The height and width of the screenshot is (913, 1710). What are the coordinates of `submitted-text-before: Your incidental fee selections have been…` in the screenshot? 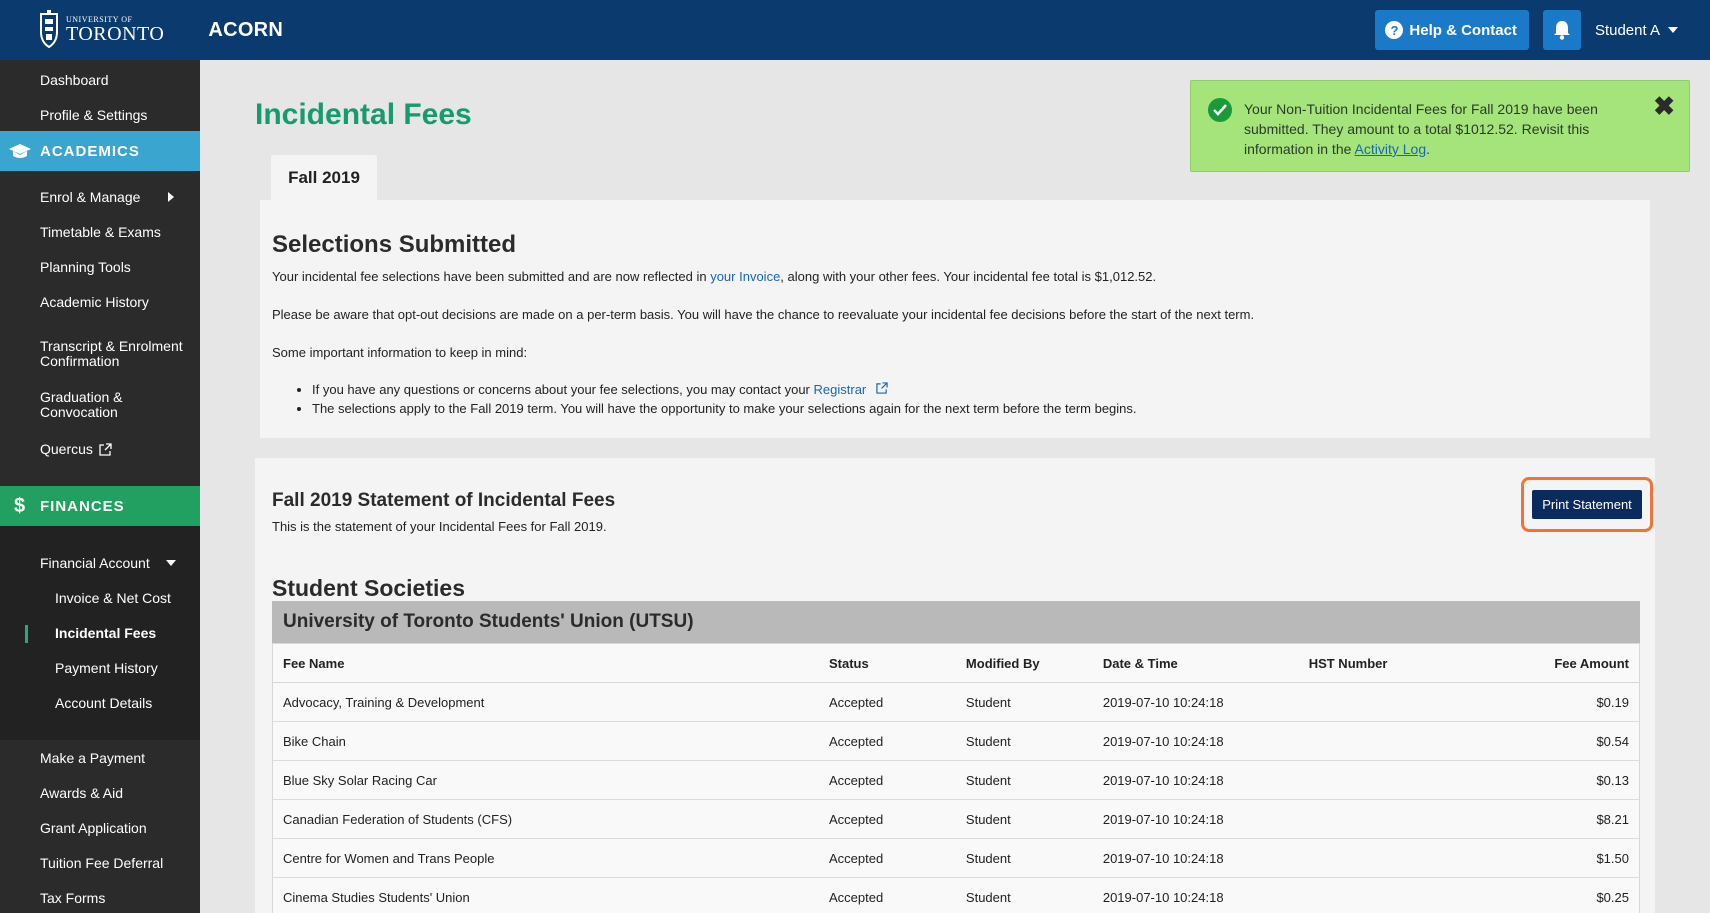 It's located at (491, 276).